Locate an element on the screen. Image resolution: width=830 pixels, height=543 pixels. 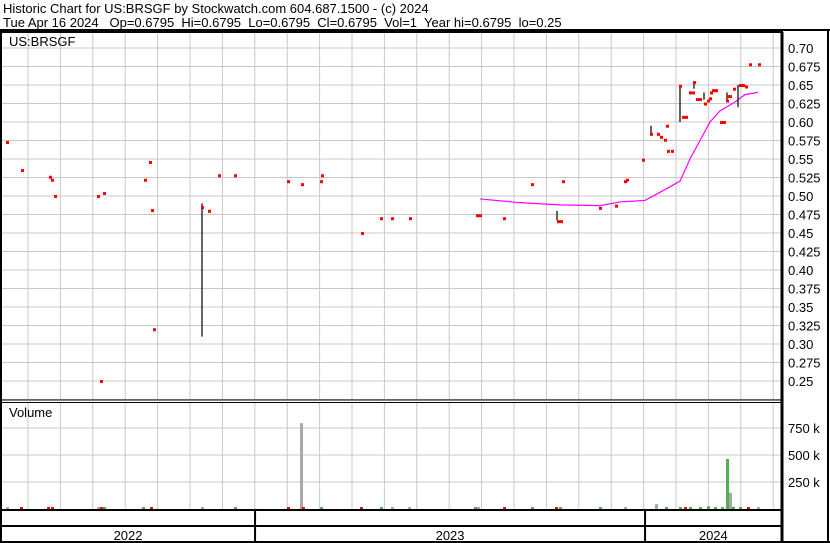
y-tick-label: 0.625 is located at coordinates (804, 104).